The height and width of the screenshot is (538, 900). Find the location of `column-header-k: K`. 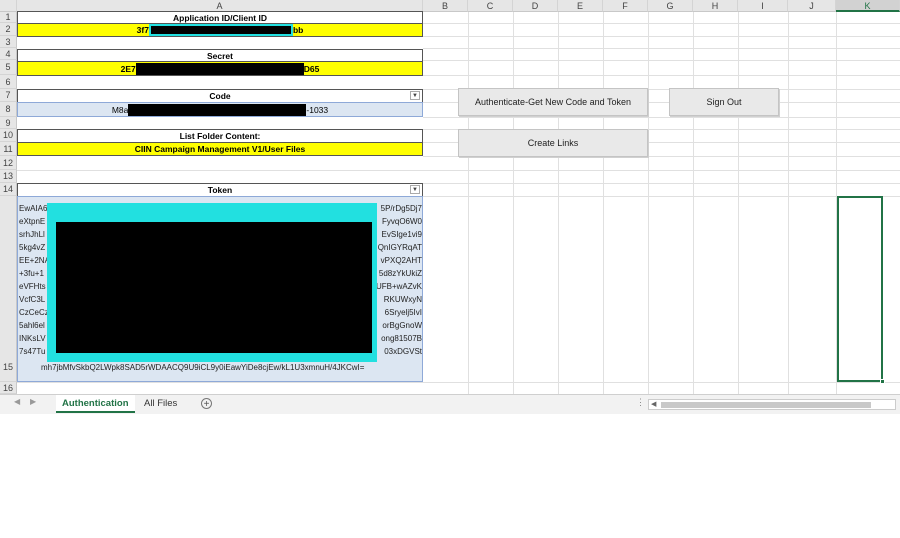

column-header-k: K is located at coordinates (868, 6).